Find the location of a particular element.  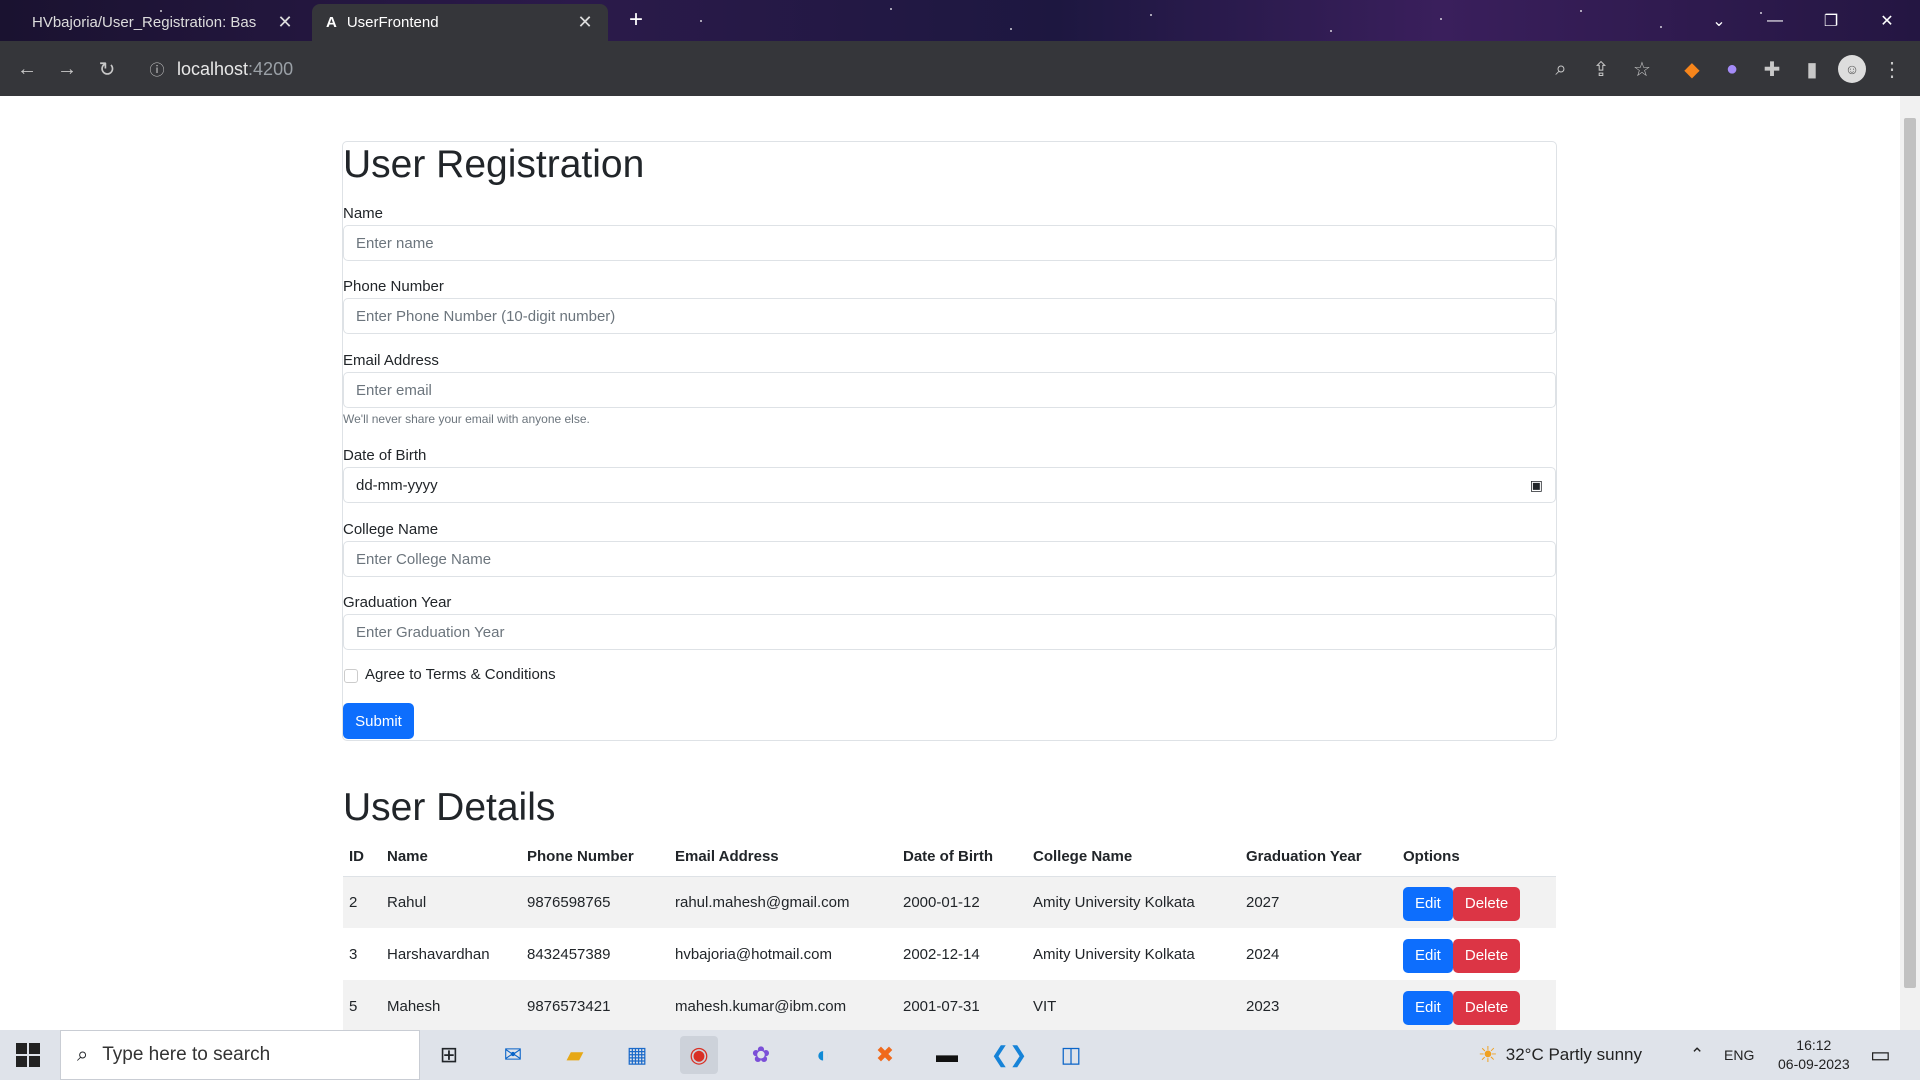

weather-widget: ☀ 32°C Partly sunny is located at coordinates (1560, 1055).